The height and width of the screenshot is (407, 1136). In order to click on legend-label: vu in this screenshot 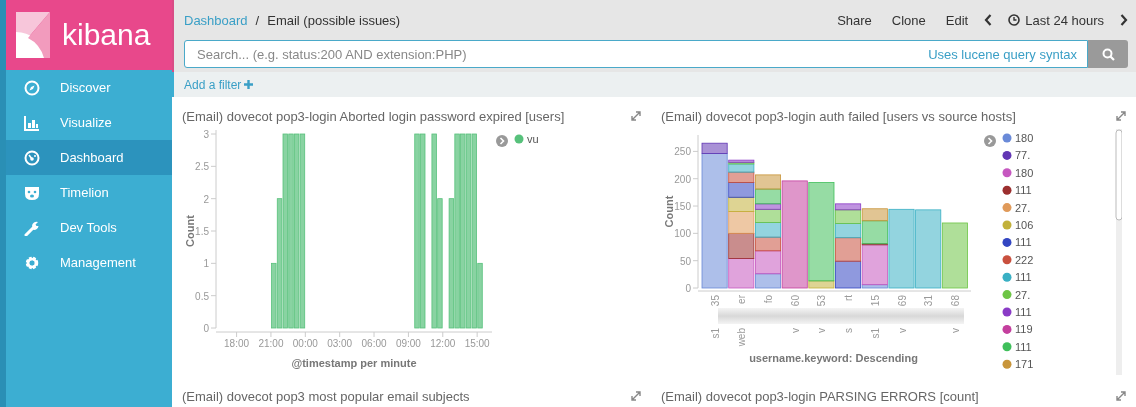, I will do `click(533, 139)`.